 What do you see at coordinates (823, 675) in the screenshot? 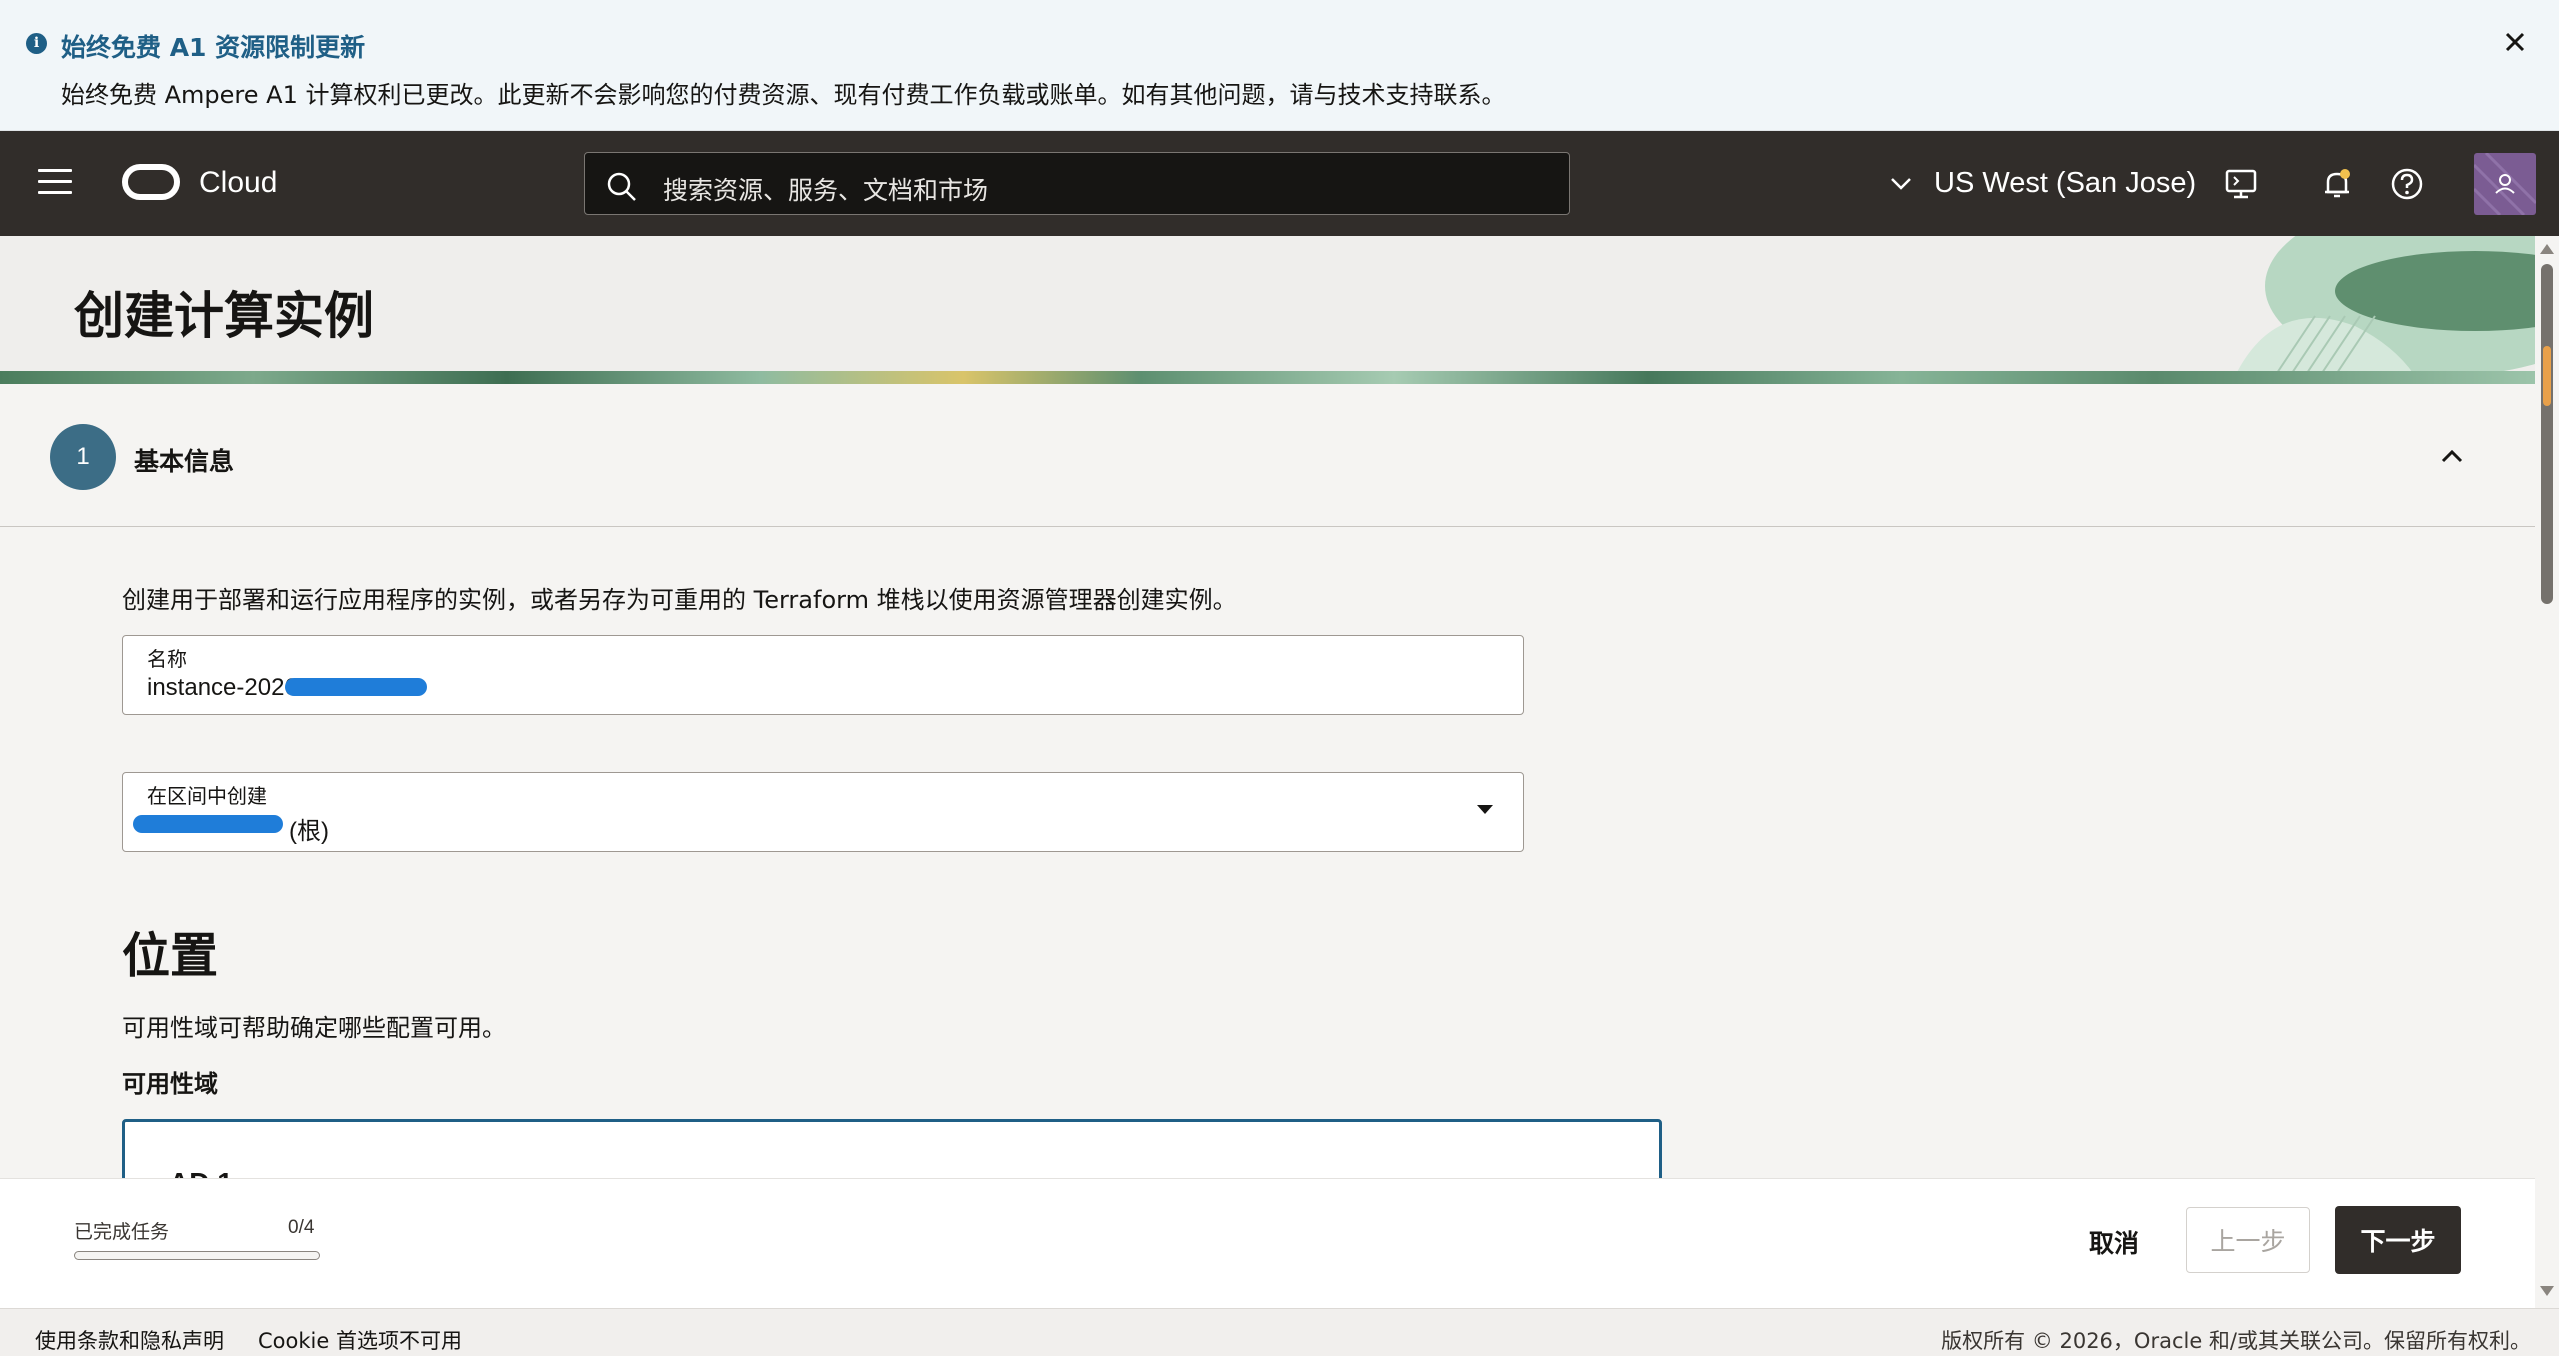
I see `instance-name-field: 名称 instance-2026` at bounding box center [823, 675].